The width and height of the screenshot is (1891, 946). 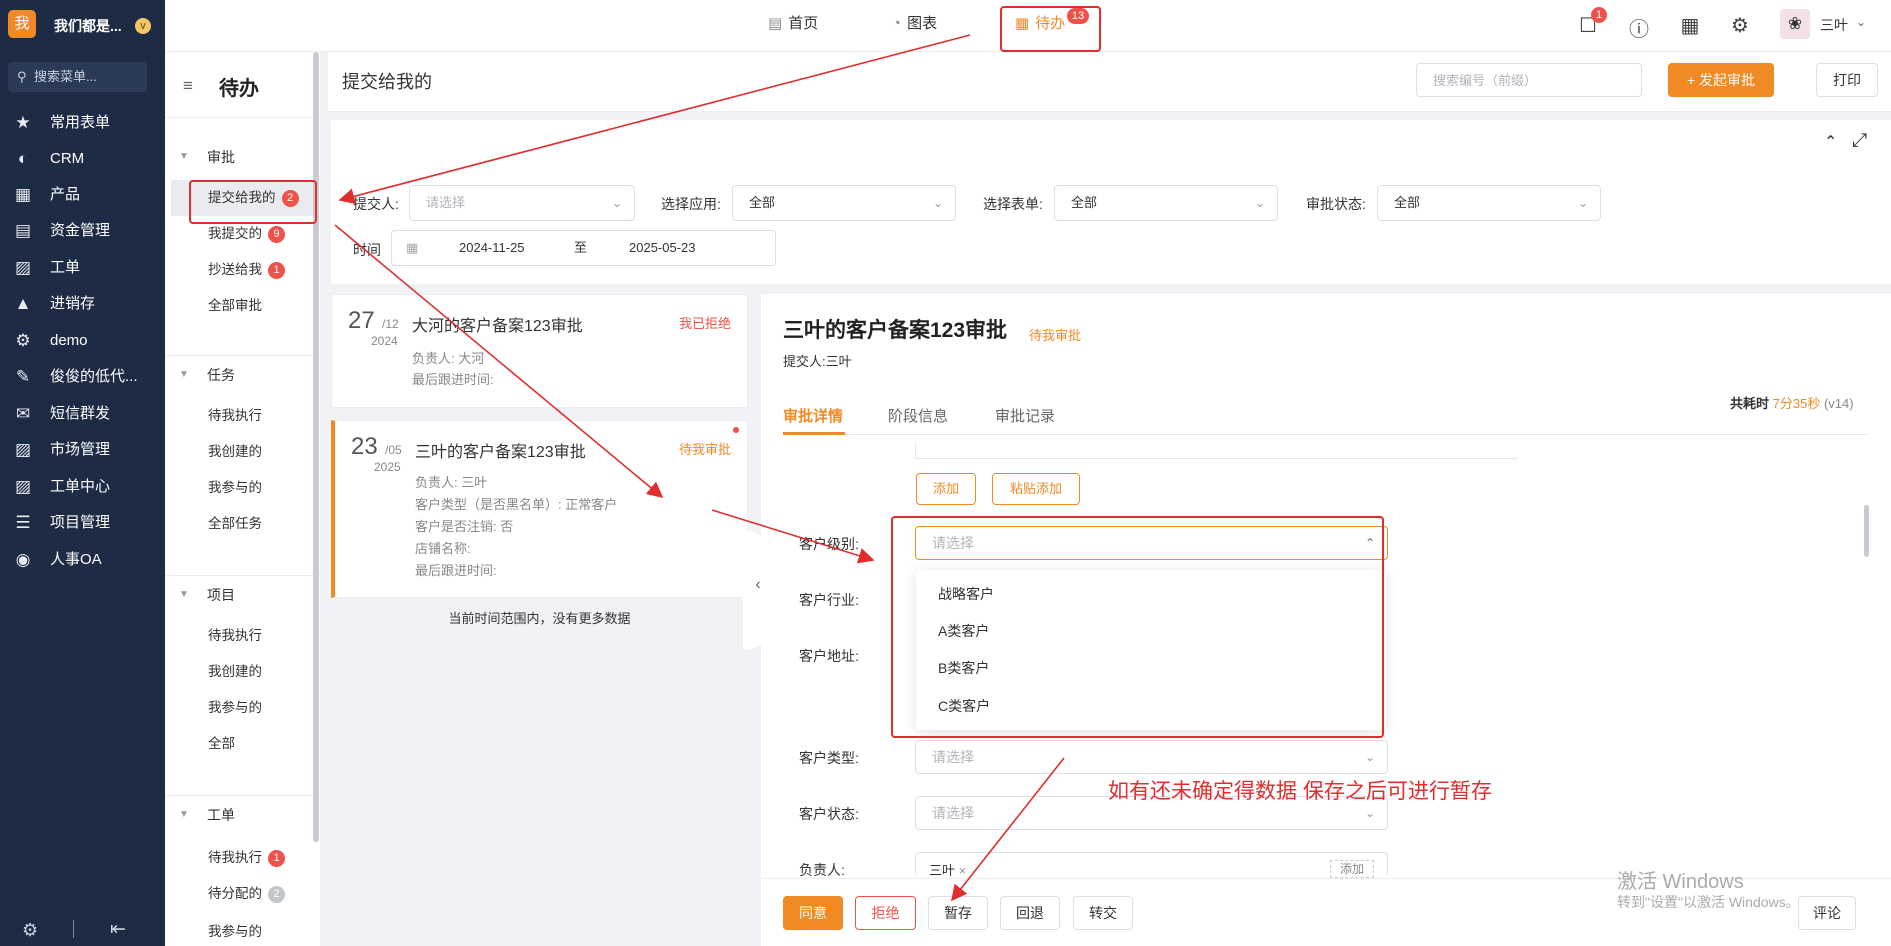 What do you see at coordinates (316, 447) in the screenshot?
I see `subnav-scrollbar` at bounding box center [316, 447].